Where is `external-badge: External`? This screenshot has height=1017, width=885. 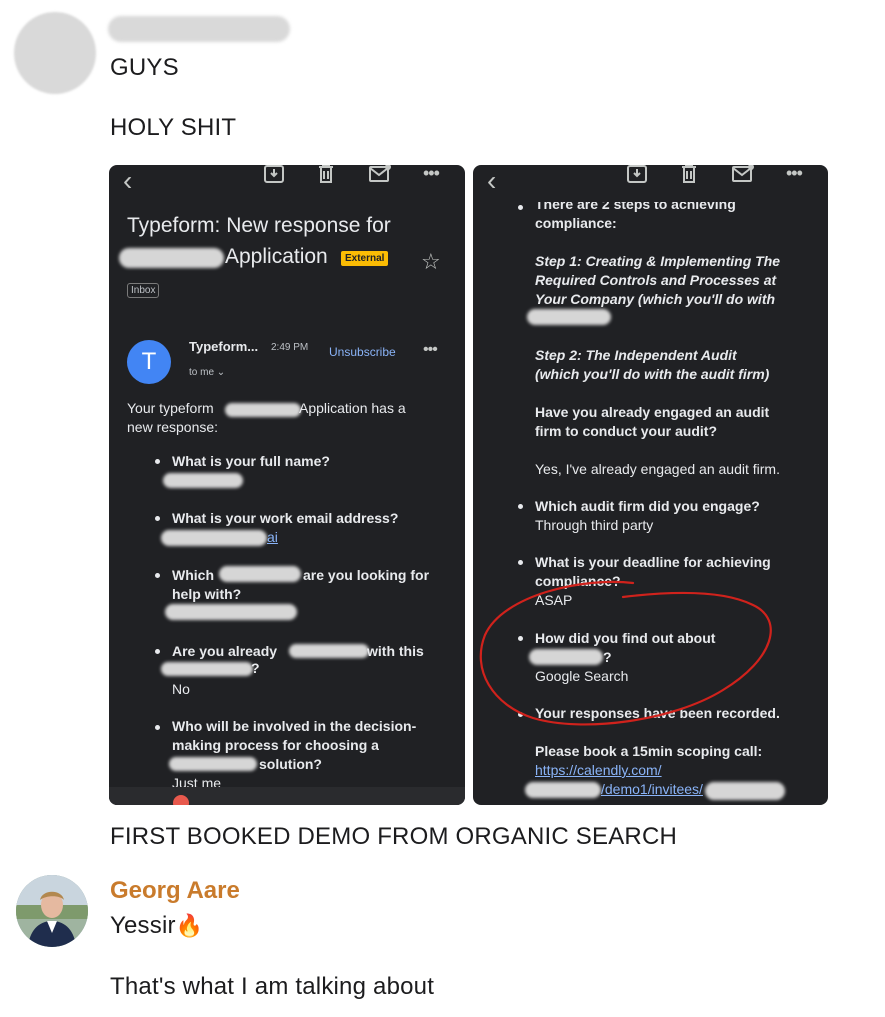 external-badge: External is located at coordinates (365, 258).